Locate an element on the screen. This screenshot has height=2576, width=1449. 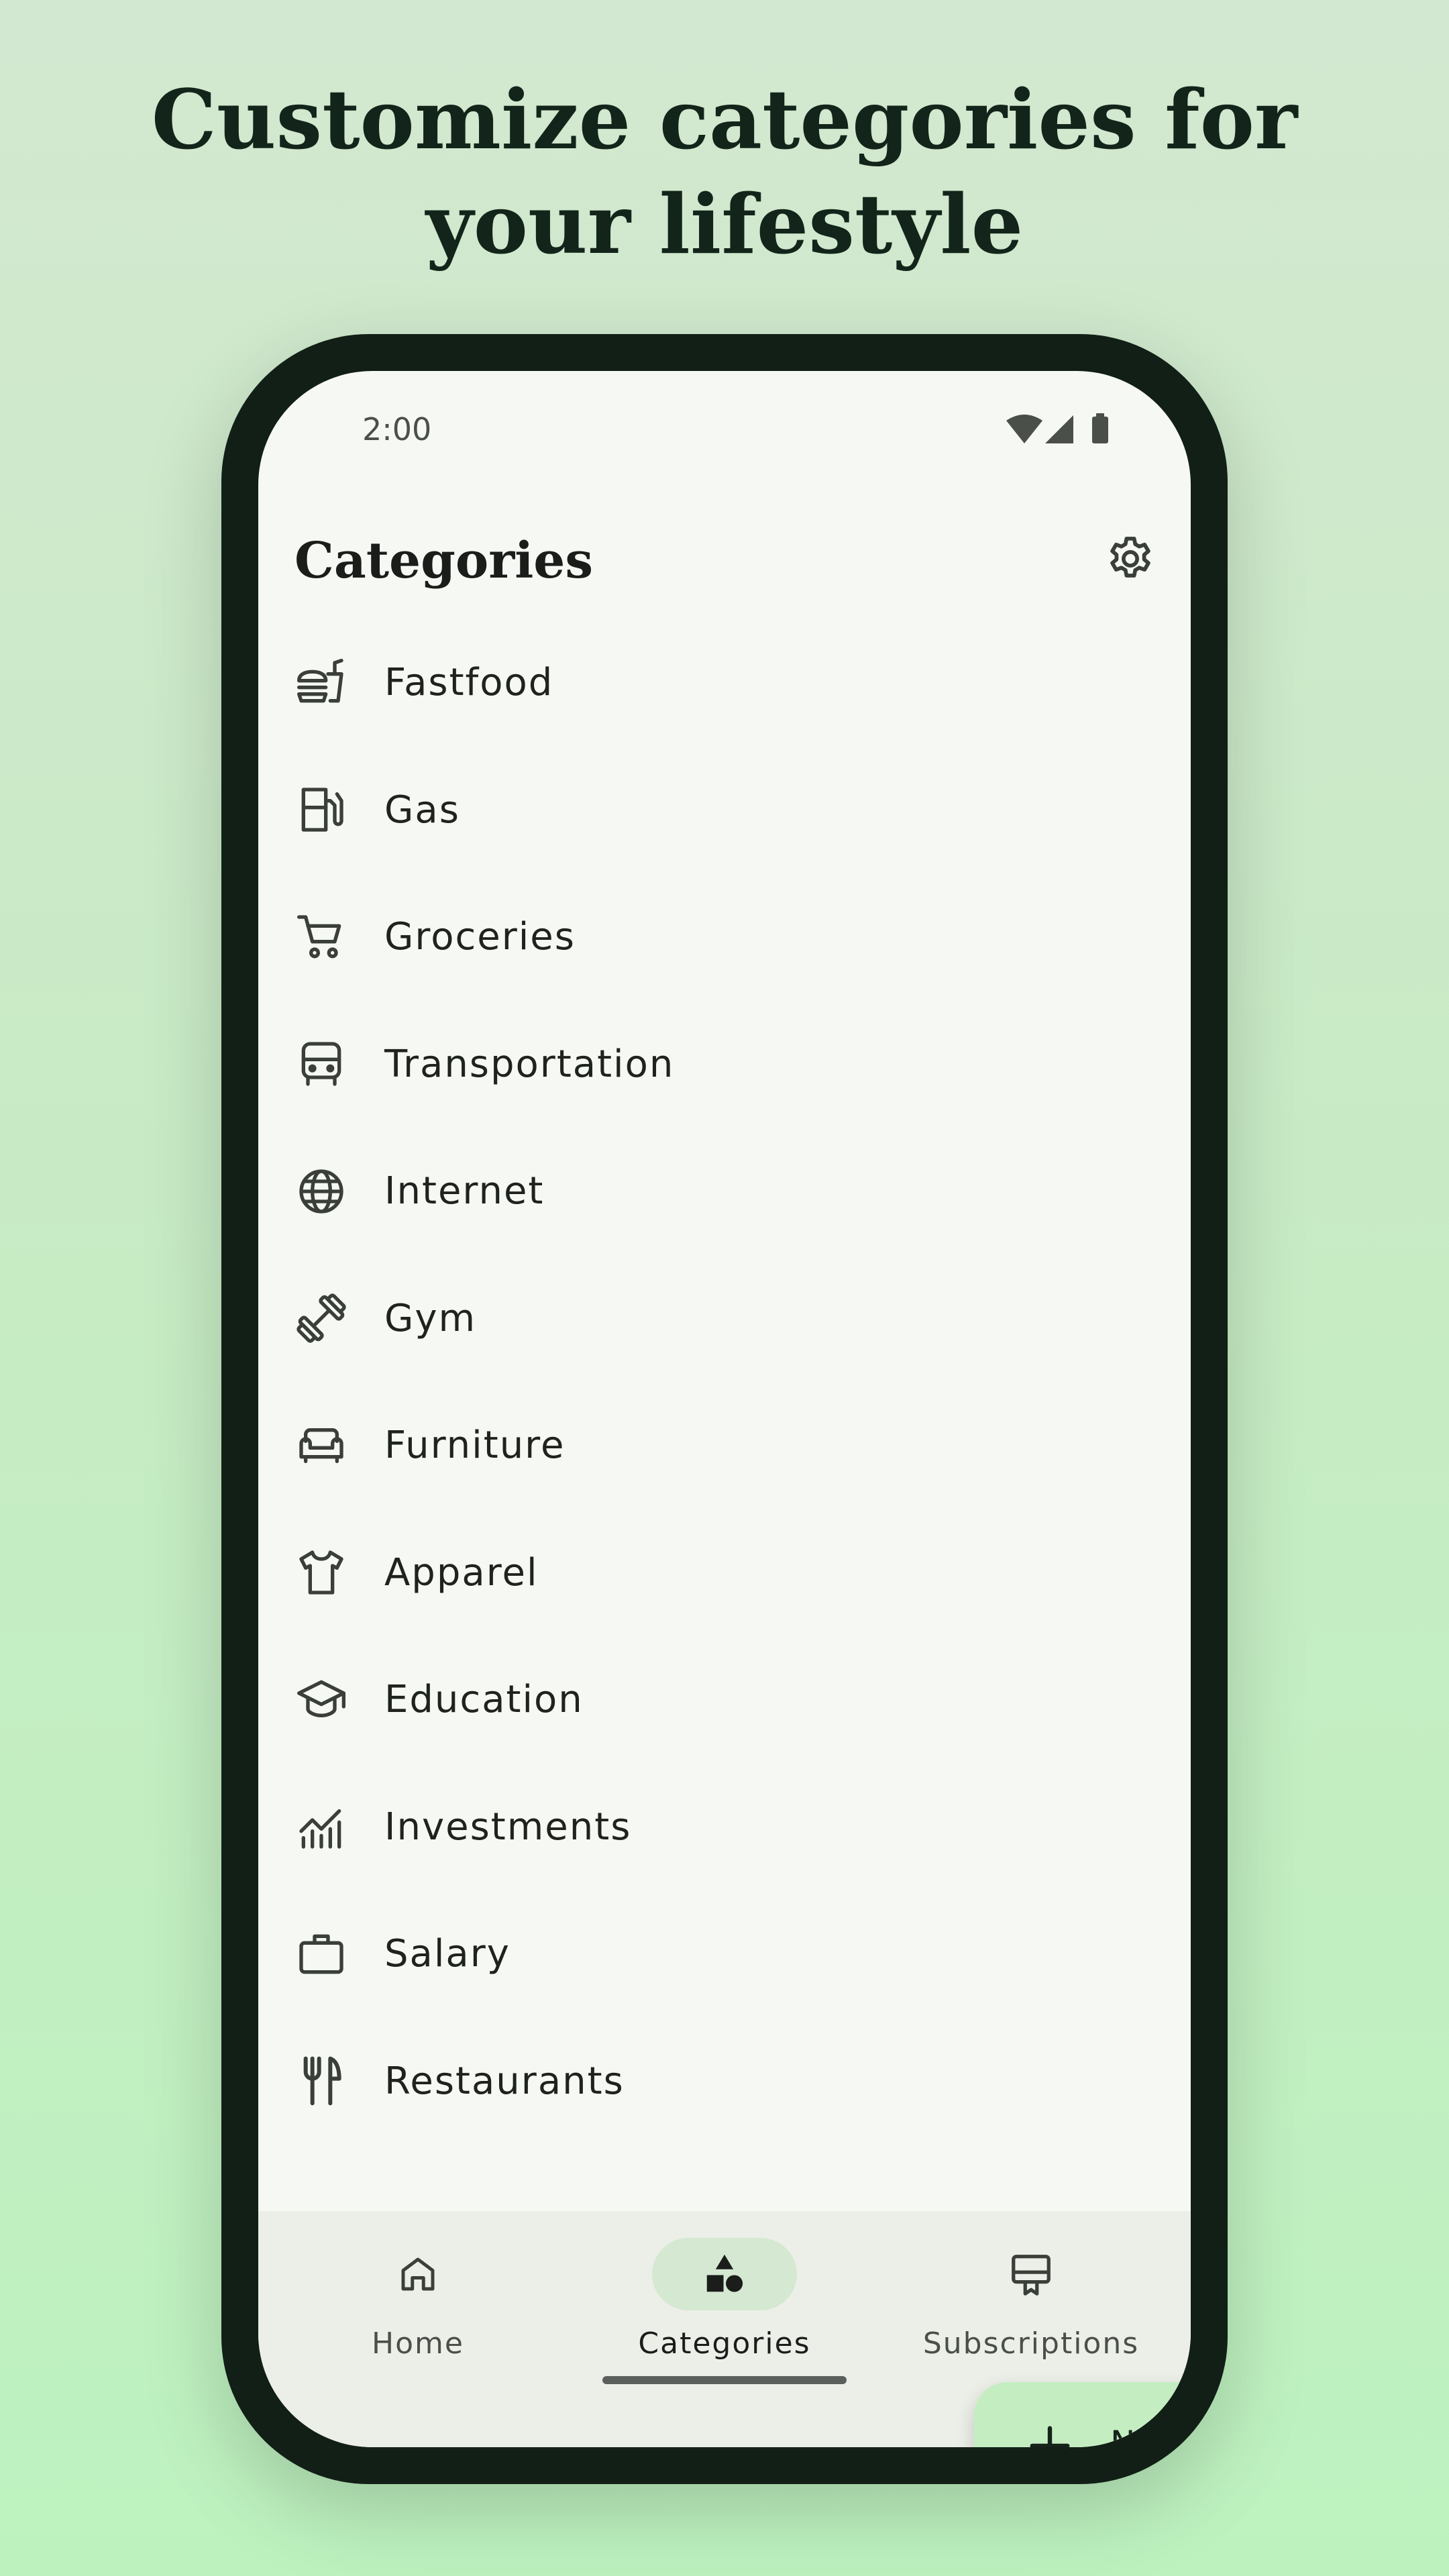
list-item: Restaurants is located at coordinates (724, 2081).